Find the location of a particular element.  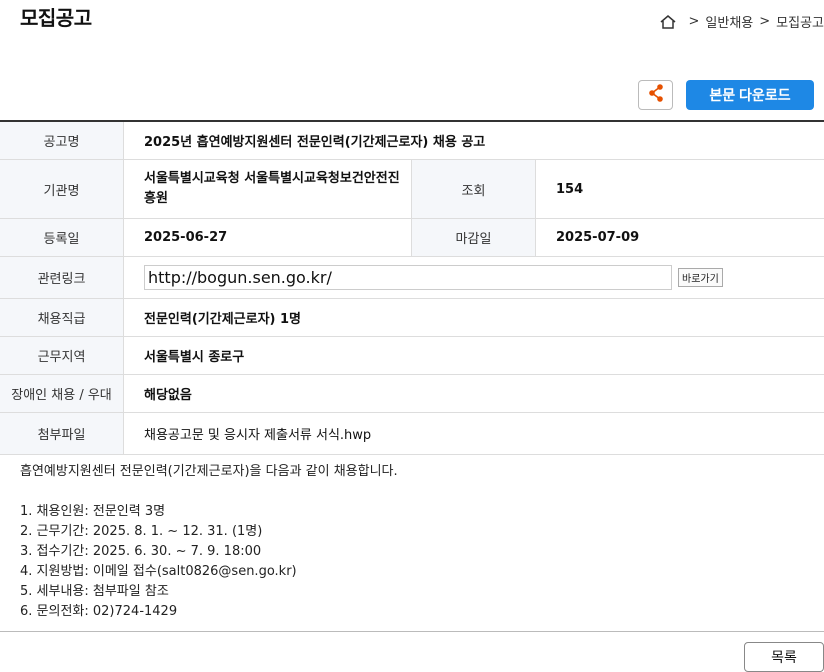

share-button is located at coordinates (655, 95).